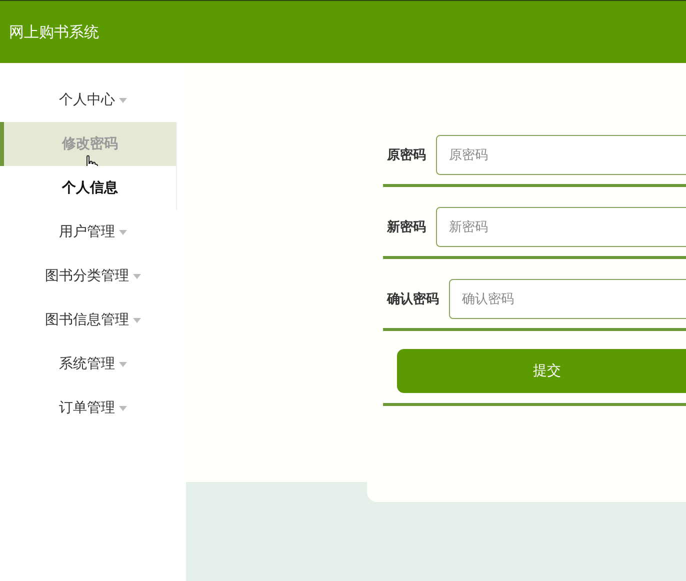 The image size is (686, 581). What do you see at coordinates (406, 227) in the screenshot?
I see `field-label: 新密码` at bounding box center [406, 227].